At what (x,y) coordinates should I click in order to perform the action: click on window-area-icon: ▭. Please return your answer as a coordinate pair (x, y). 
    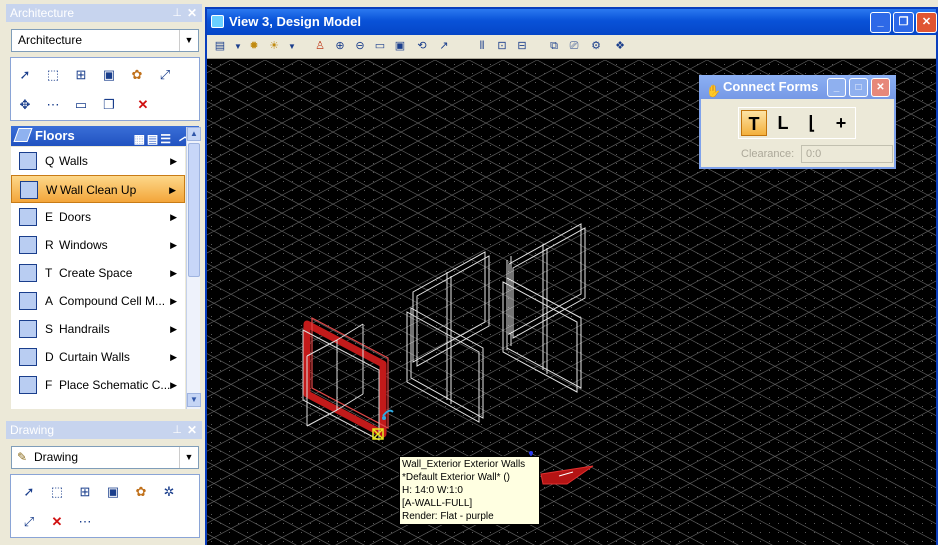
    Looking at the image, I should click on (380, 46).